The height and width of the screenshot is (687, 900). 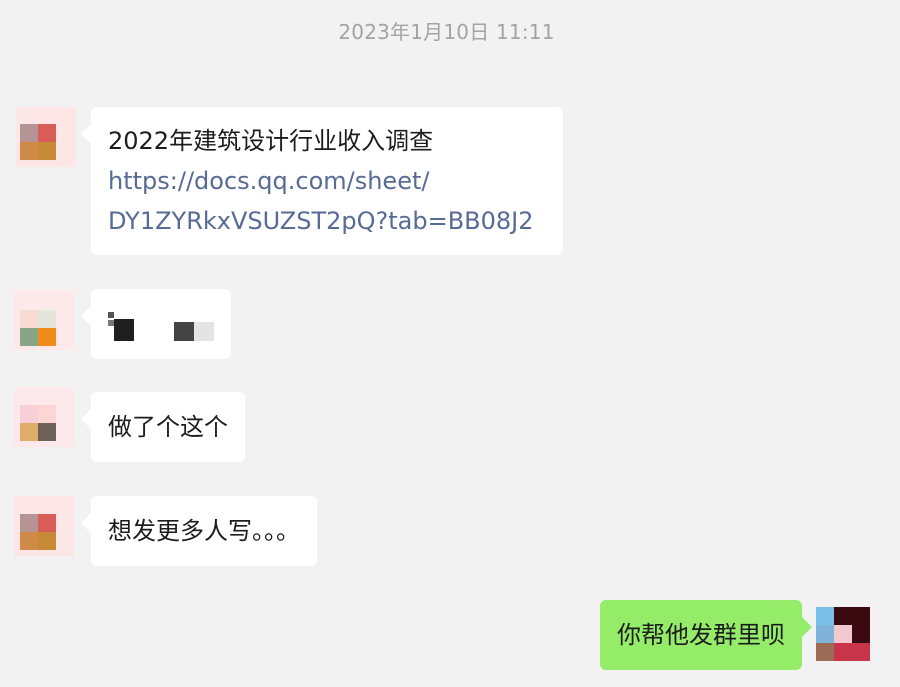 I want to click on message-bubble: 想发更多人写。。。, so click(x=199, y=531).